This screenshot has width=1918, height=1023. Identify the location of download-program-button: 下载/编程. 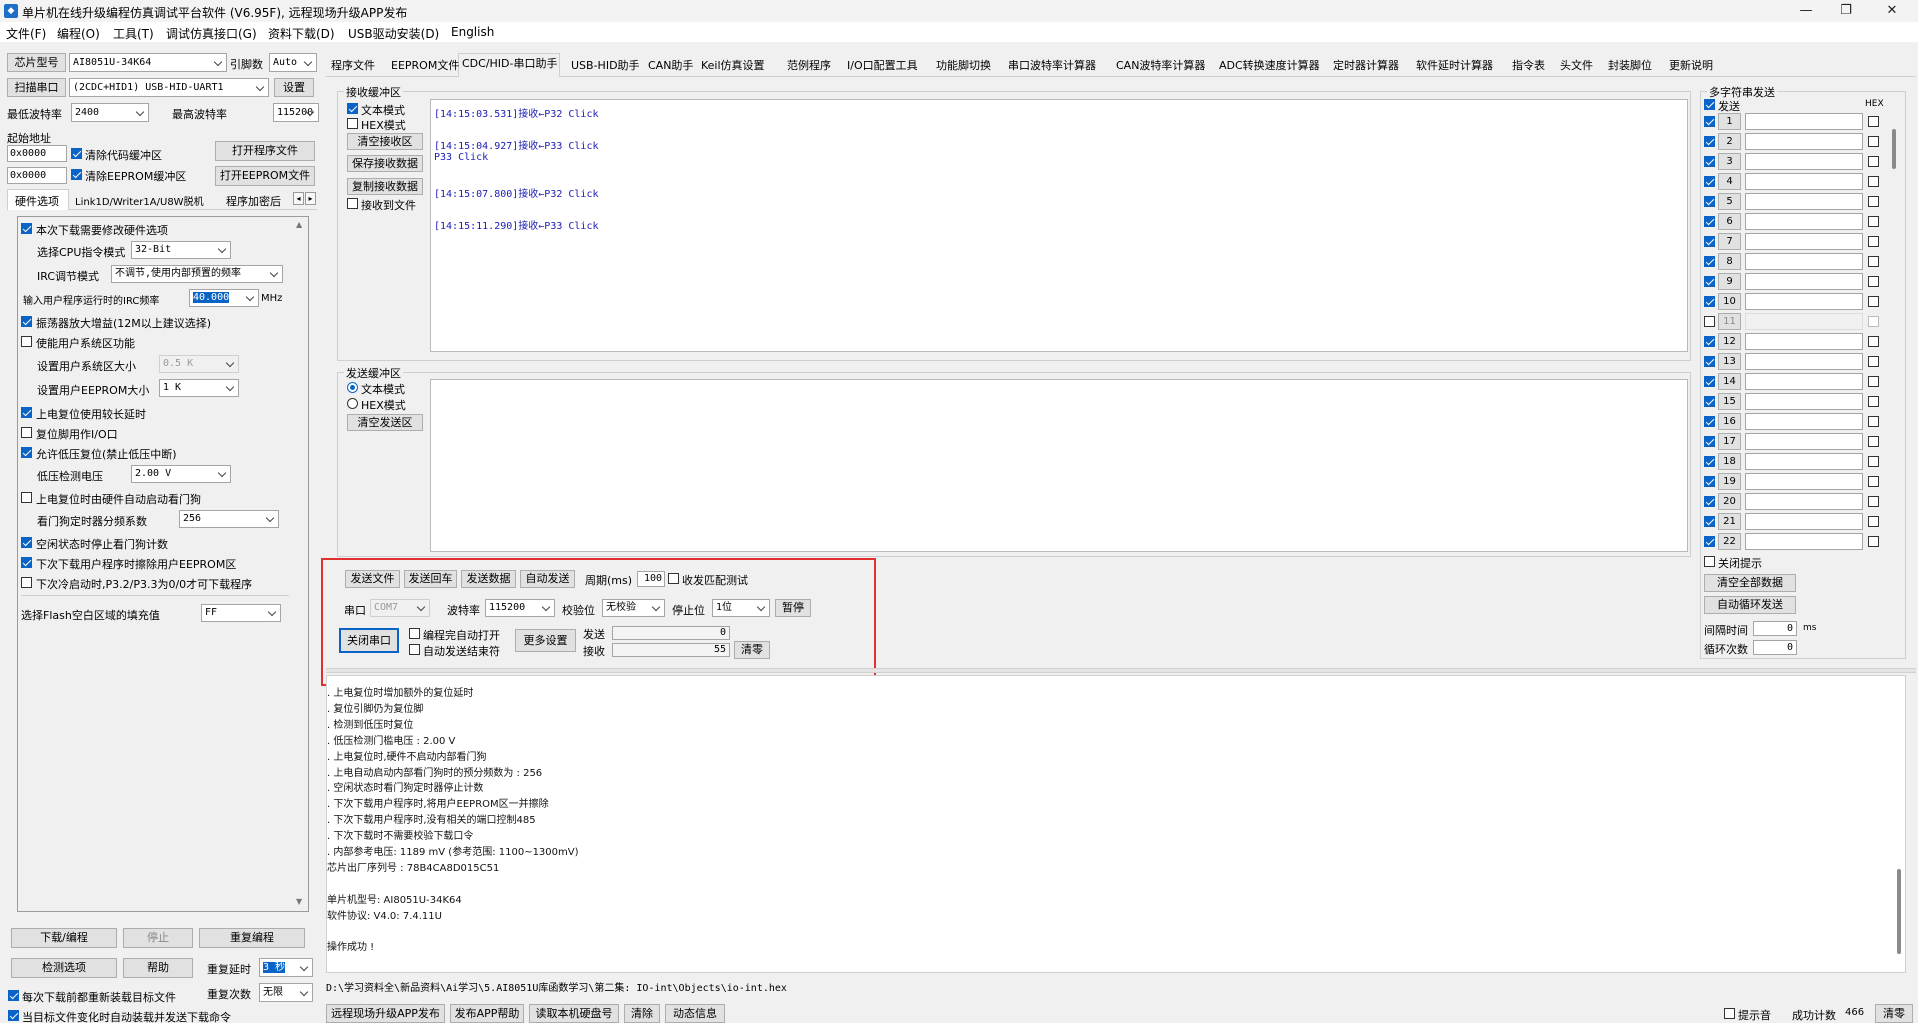
(64, 938).